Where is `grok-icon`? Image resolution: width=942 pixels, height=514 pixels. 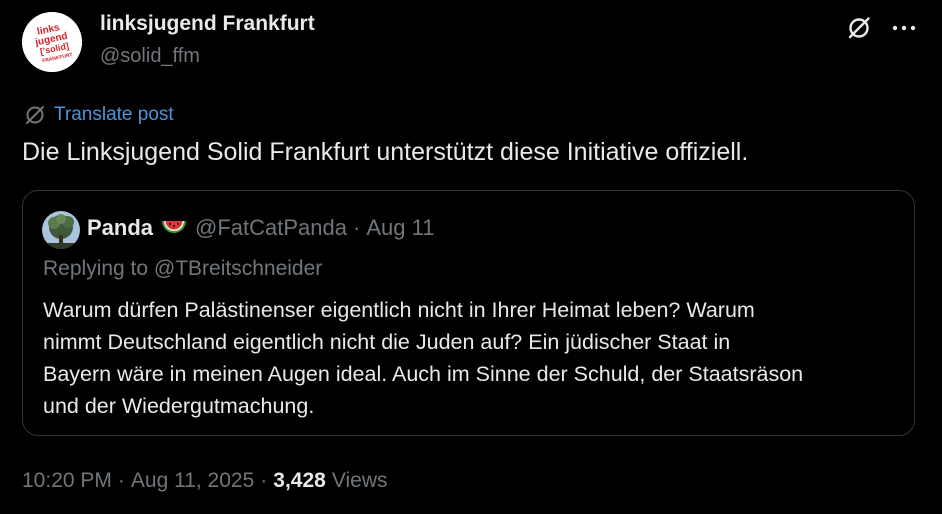 grok-icon is located at coordinates (859, 28).